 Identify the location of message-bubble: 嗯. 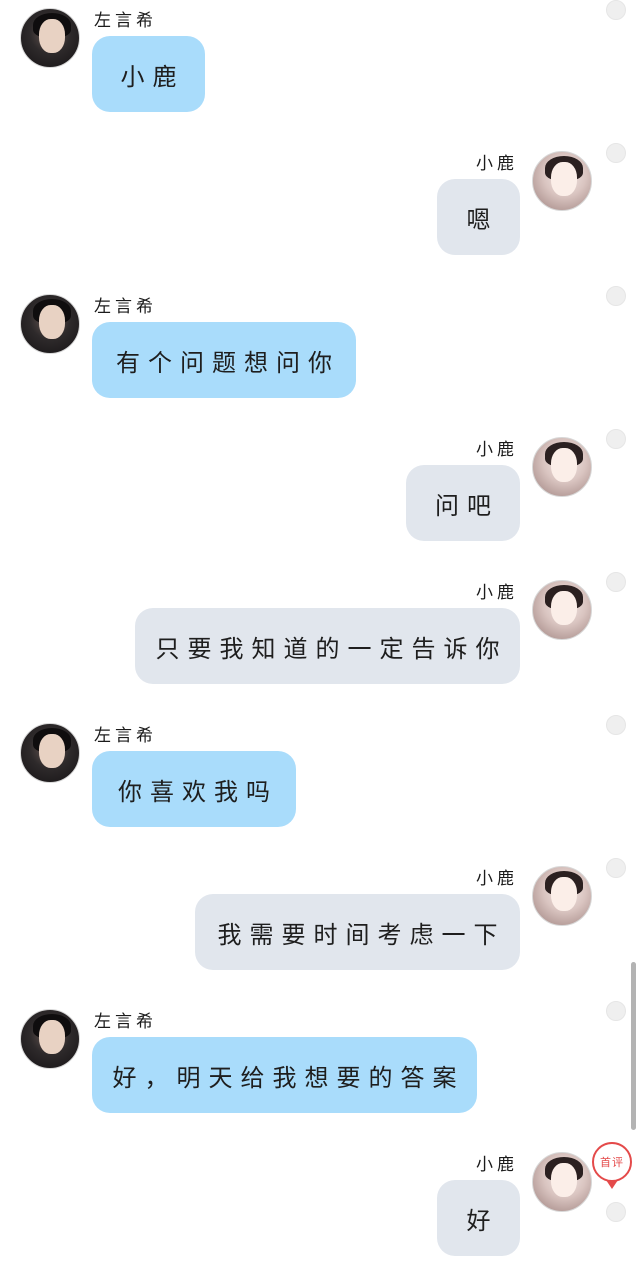
(478, 217).